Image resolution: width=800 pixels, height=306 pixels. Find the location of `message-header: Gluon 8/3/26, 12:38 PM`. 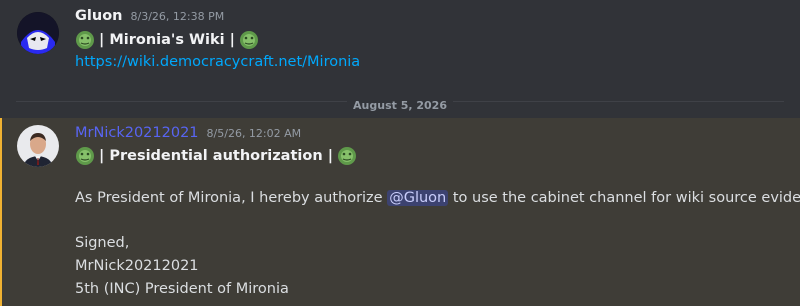

message-header: Gluon 8/3/26, 12:38 PM is located at coordinates (149, 16).